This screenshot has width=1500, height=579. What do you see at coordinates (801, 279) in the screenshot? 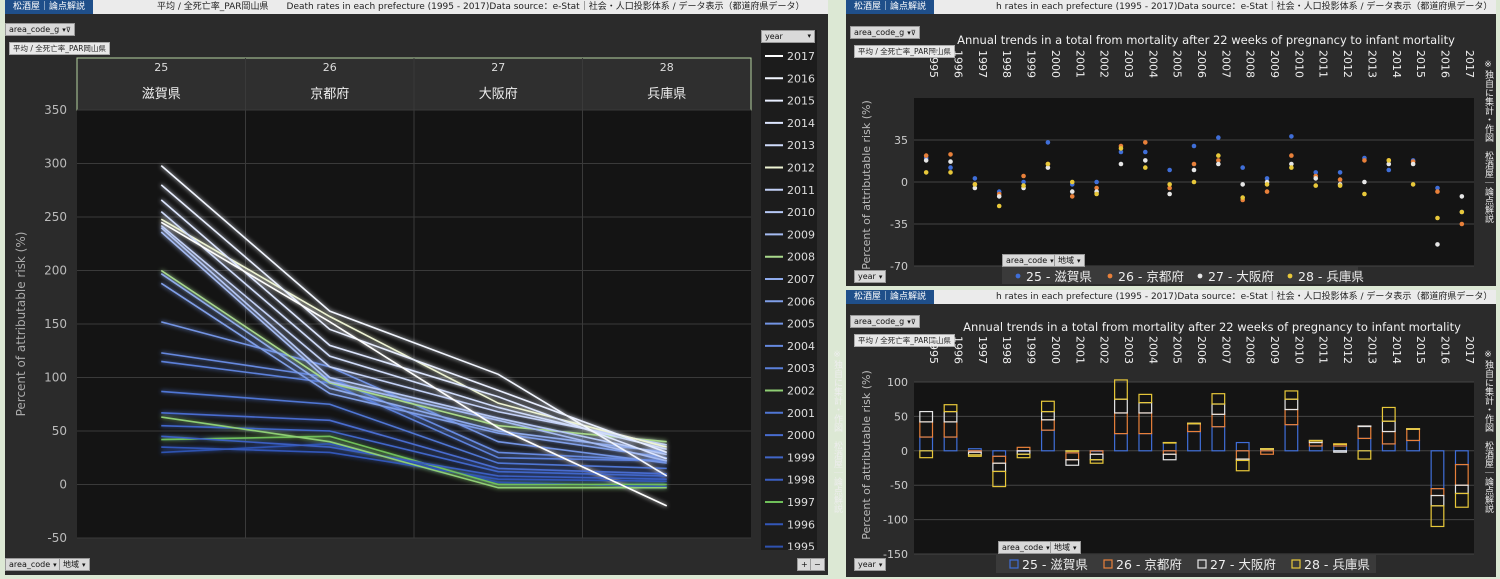
I see `legend-label-2007: 2007` at bounding box center [801, 279].